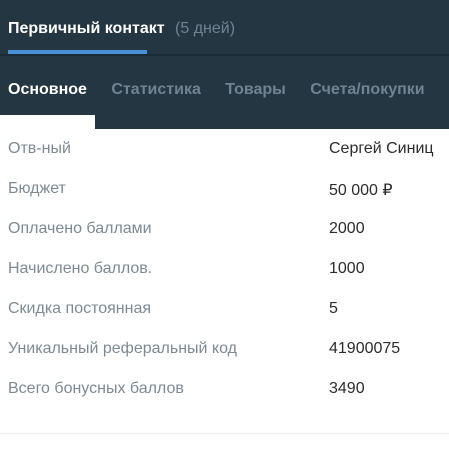  I want to click on field-referral-code: Уникальный реферальный код 41900075, so click(224, 350).